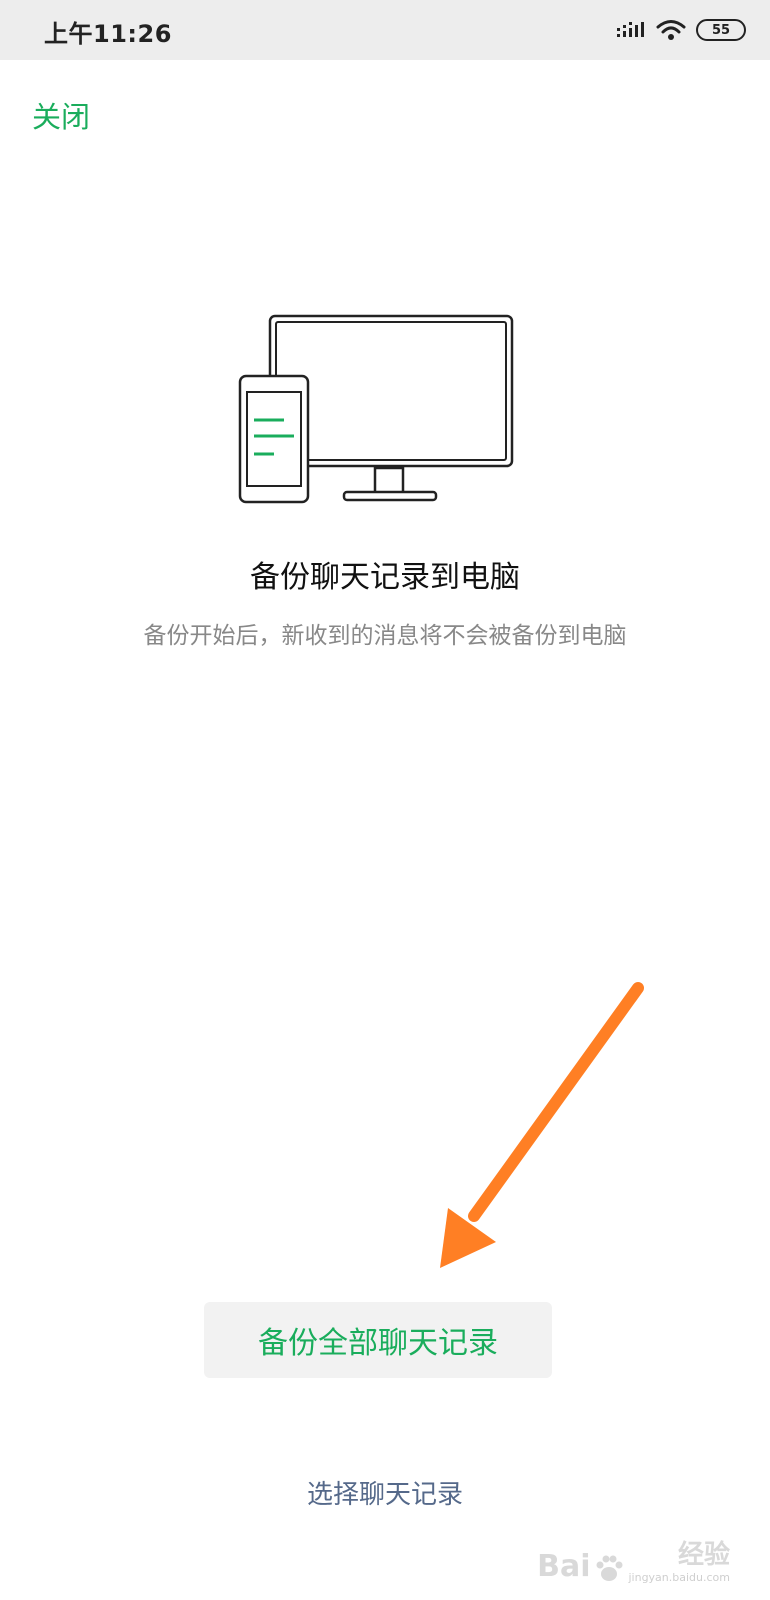 Image resolution: width=770 pixels, height=1600 pixels. Describe the element at coordinates (108, 34) in the screenshot. I see `status-time: 上午11:26` at that location.